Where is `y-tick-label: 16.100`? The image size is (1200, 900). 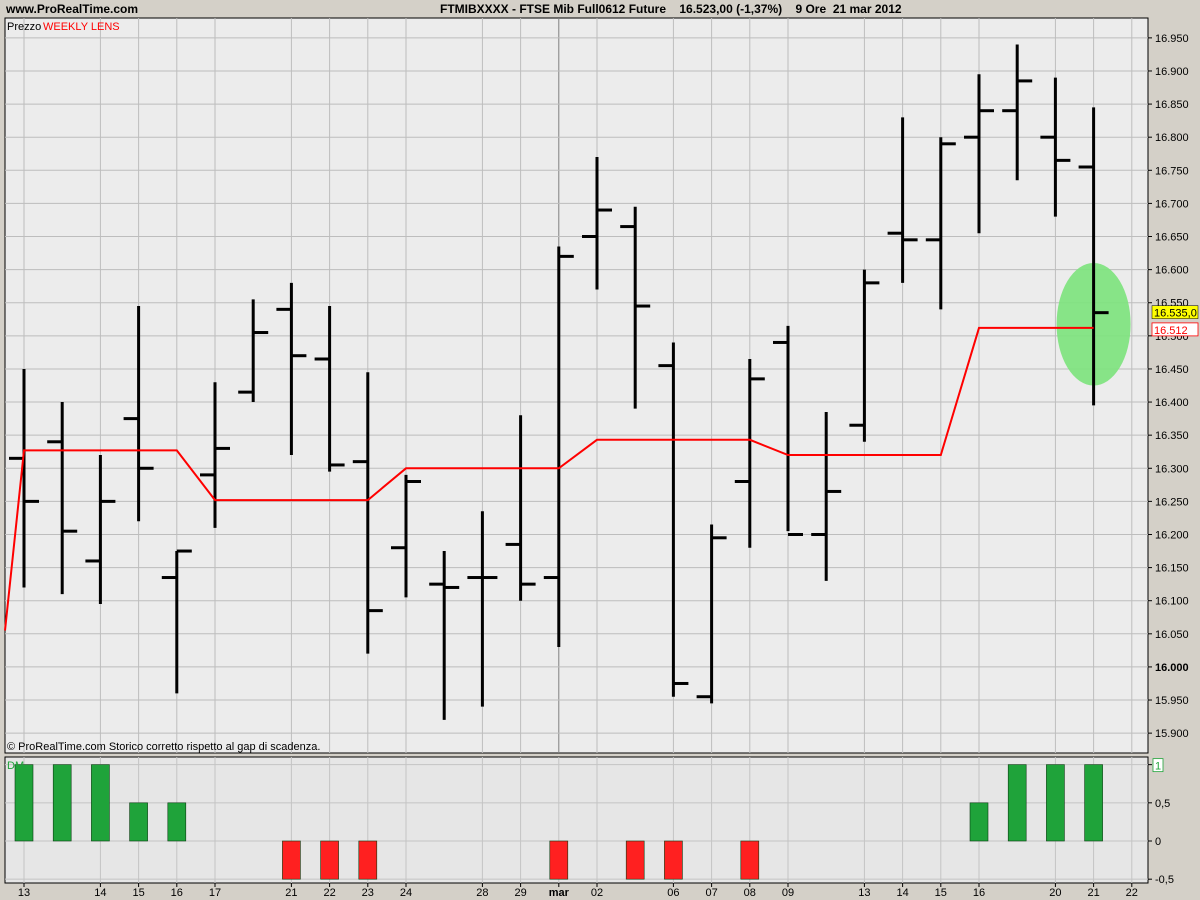
y-tick-label: 16.100 is located at coordinates (1172, 602).